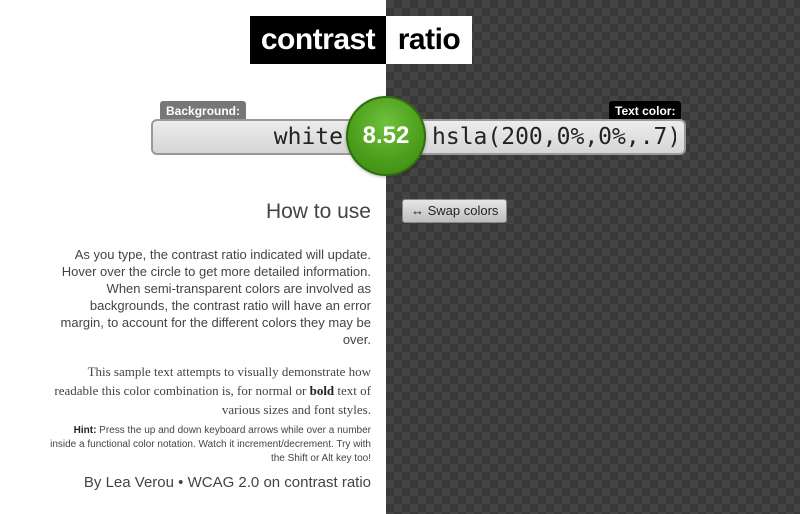  Describe the element at coordinates (429, 40) in the screenshot. I see `title-ratio: ratio` at that location.